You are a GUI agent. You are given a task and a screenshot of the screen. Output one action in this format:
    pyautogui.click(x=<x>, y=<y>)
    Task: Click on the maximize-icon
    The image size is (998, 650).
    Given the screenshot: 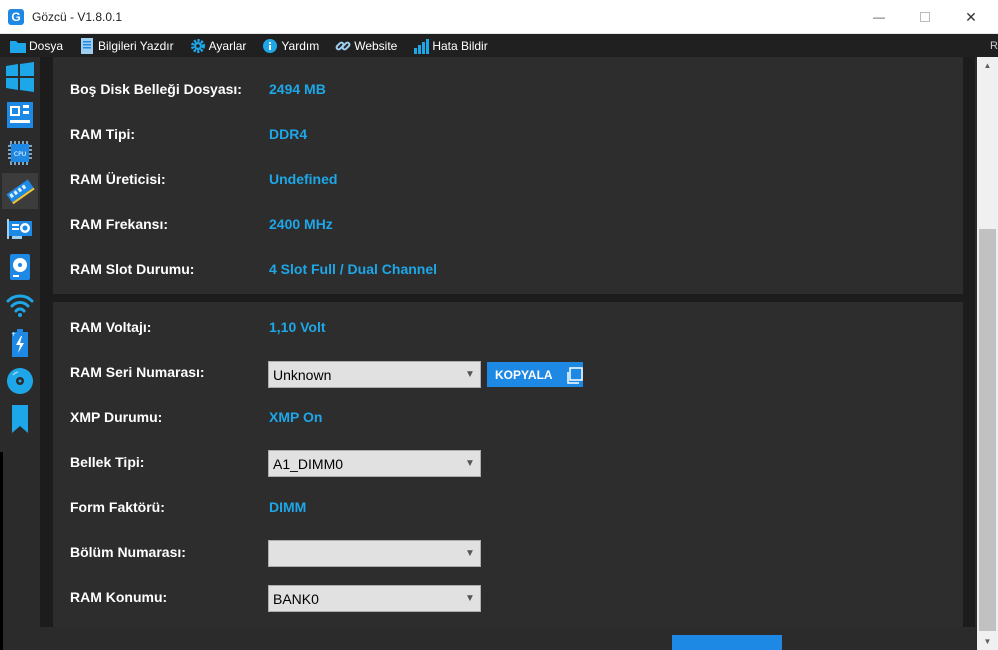 What is the action you would take?
    pyautogui.click(x=925, y=17)
    